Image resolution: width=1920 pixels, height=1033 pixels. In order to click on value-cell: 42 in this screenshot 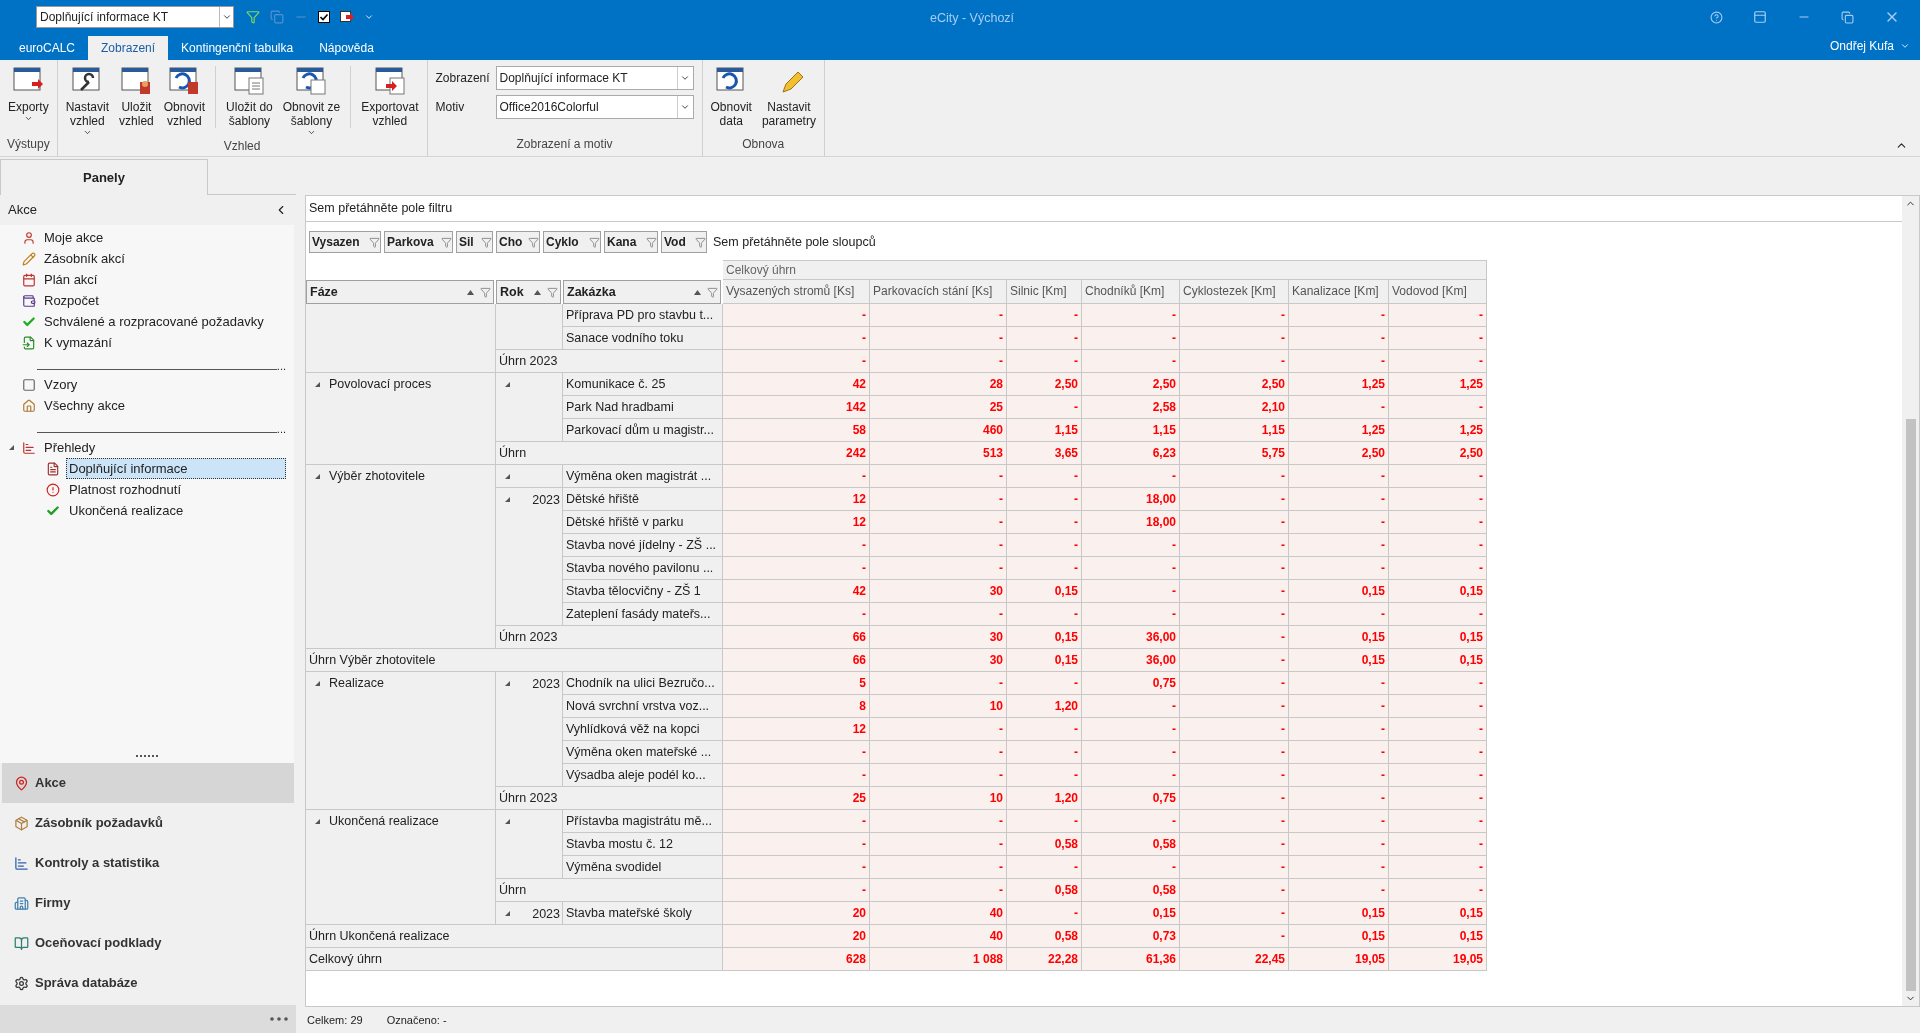, I will do `click(796, 384)`.